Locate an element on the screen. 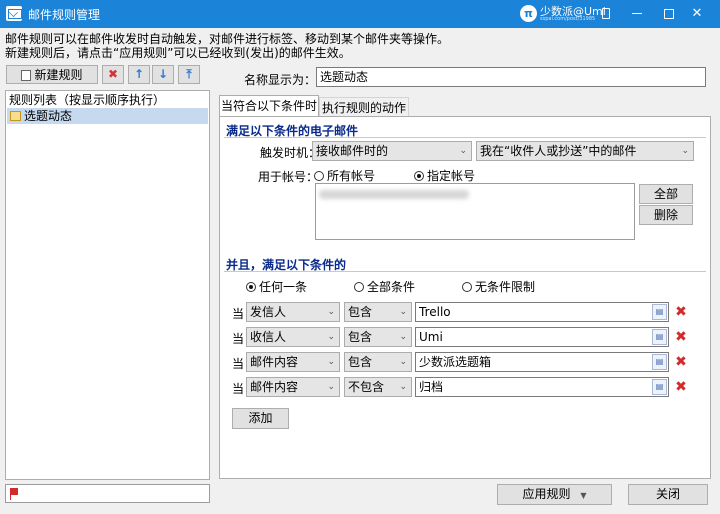 The width and height of the screenshot is (720, 514). new-rule-button: 新建规则 is located at coordinates (52, 74).